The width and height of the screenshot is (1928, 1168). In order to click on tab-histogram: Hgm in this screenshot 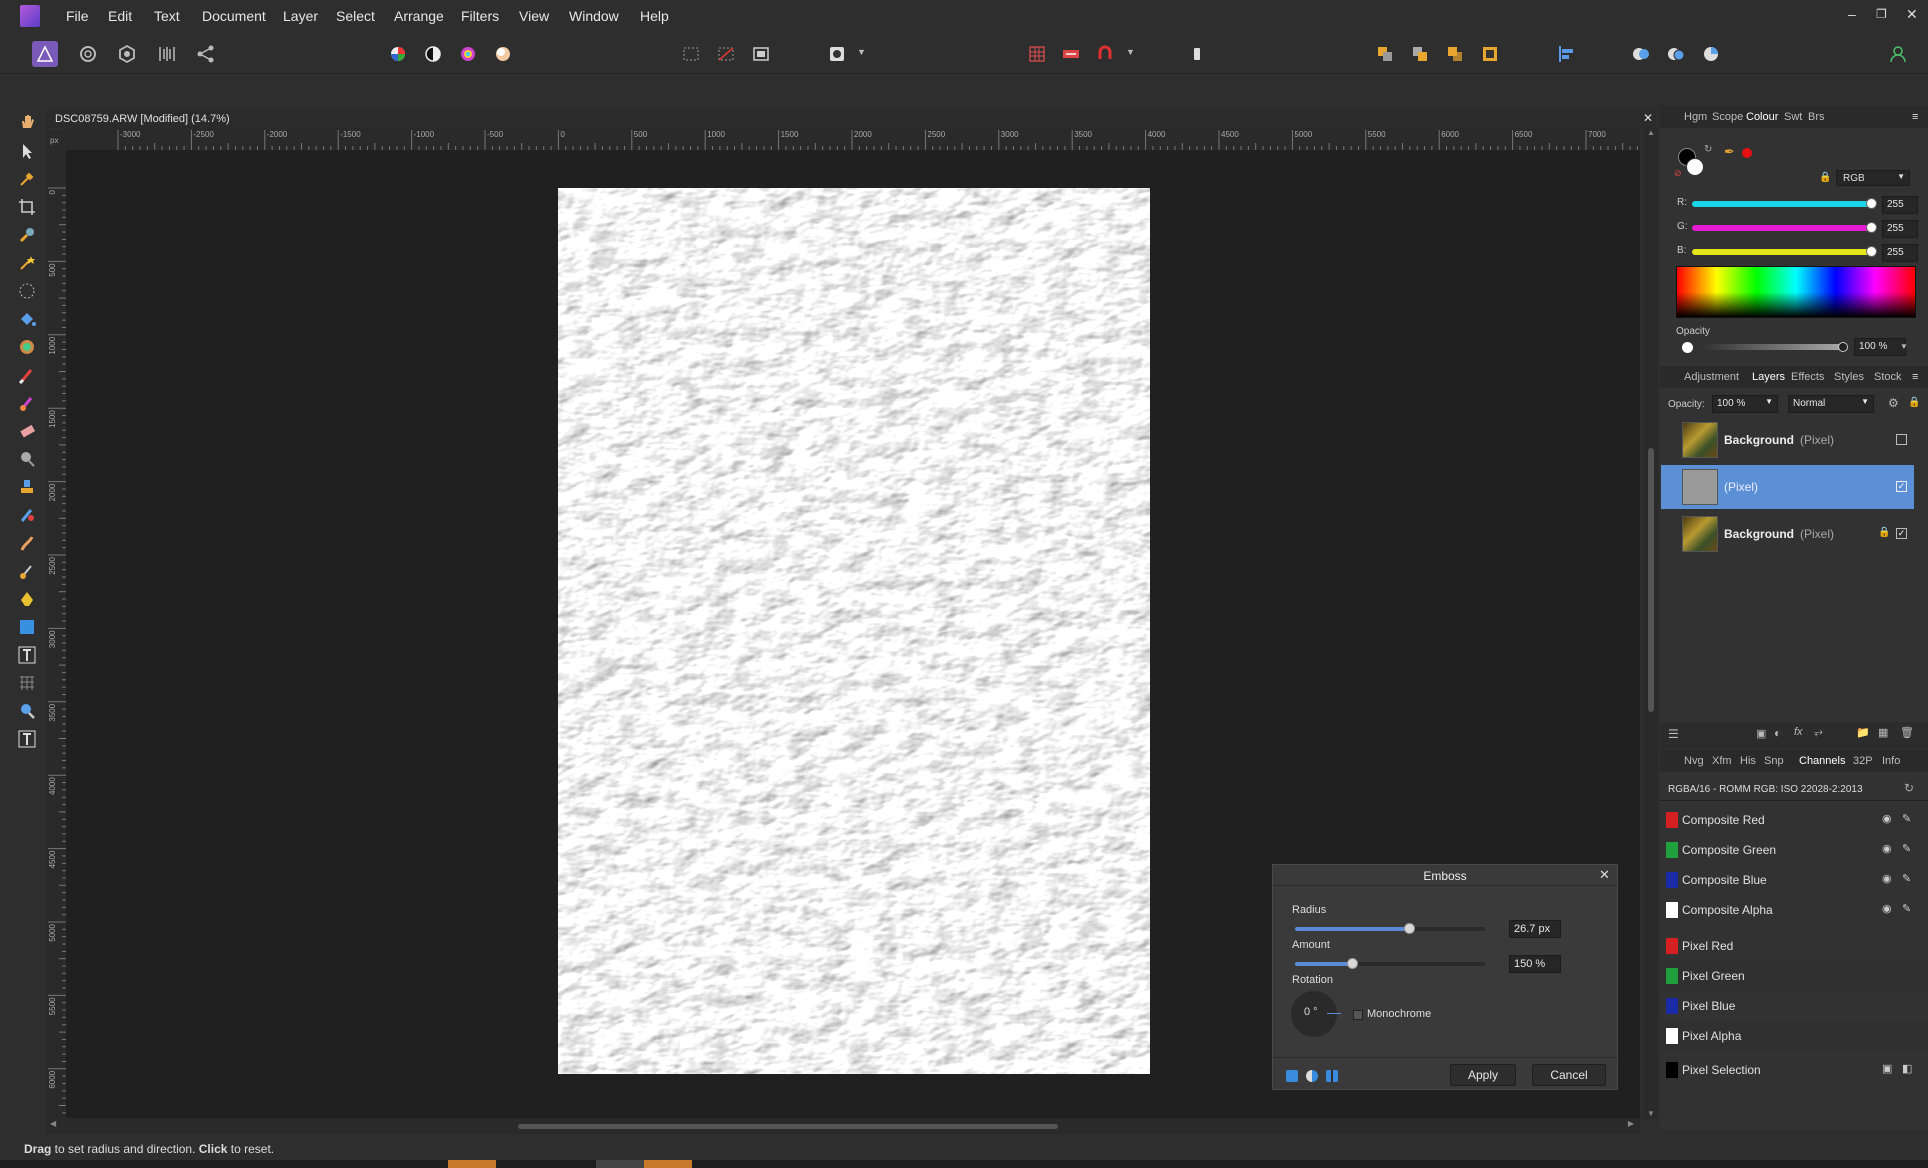, I will do `click(1695, 117)`.